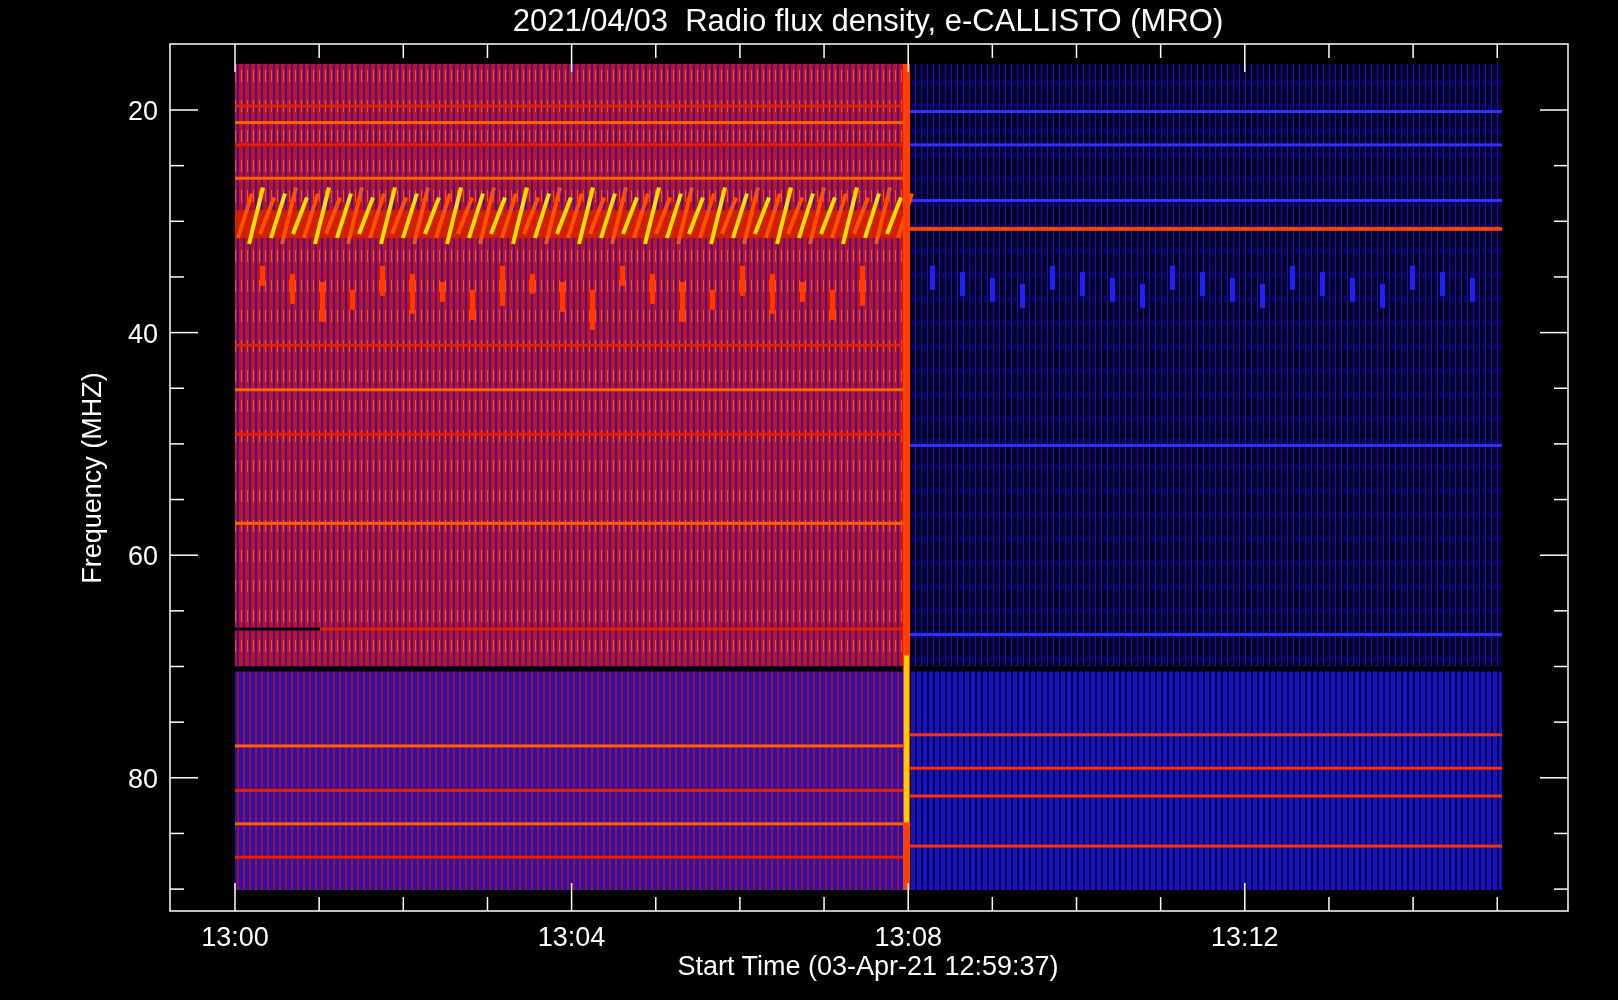 This screenshot has height=1000, width=1618. What do you see at coordinates (868, 20) in the screenshot?
I see `chart-title: 2021/04/03 Radio flux density, e-CALLISTO (MRO)` at bounding box center [868, 20].